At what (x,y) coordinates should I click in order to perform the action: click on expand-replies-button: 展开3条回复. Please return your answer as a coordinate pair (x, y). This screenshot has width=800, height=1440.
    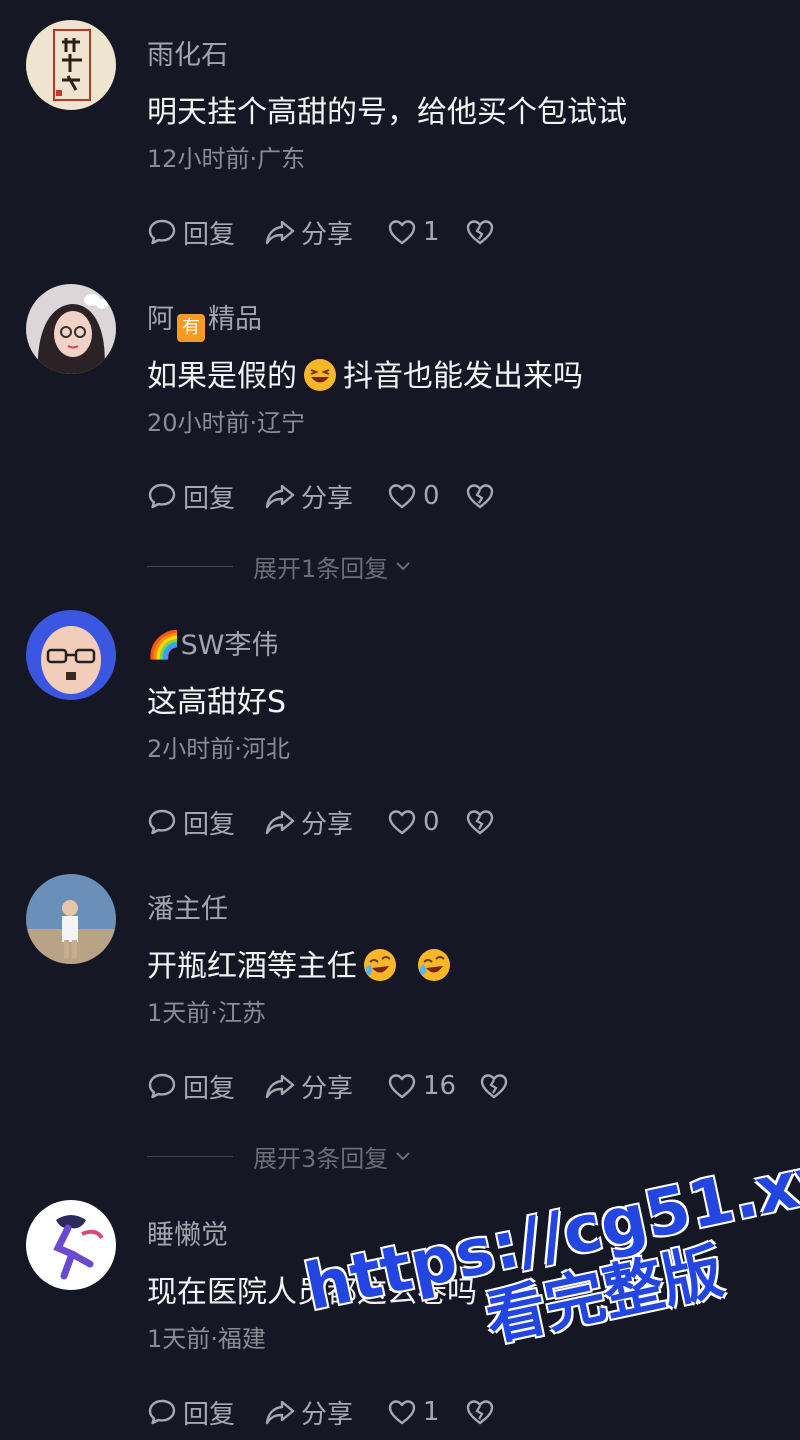
    Looking at the image, I should click on (280, 1156).